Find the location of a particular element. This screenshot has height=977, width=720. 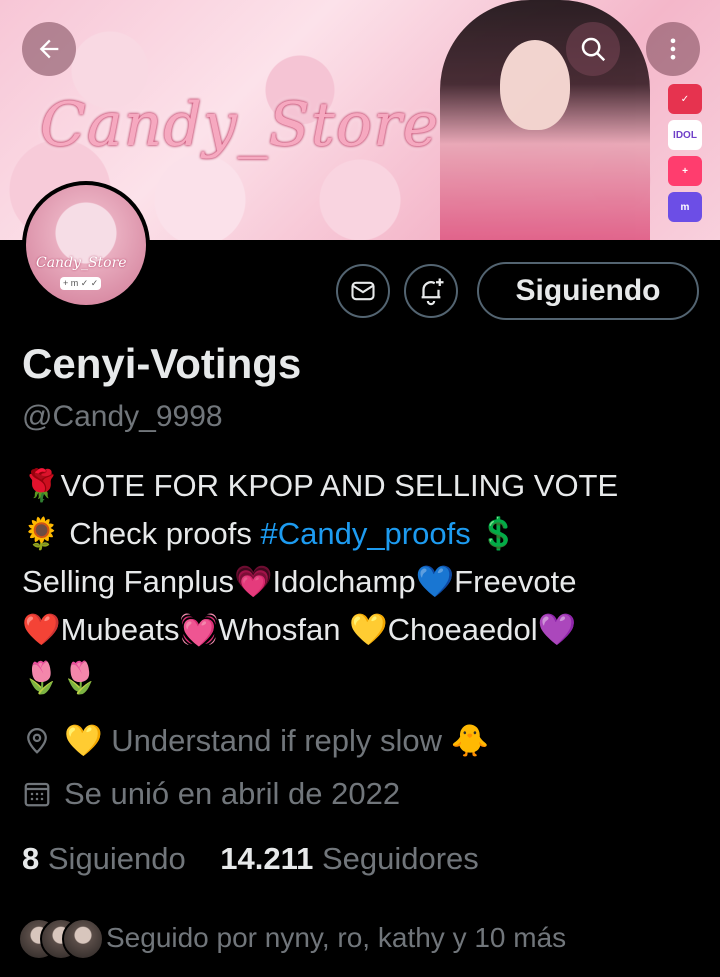

location-pin-icon is located at coordinates (37, 740).